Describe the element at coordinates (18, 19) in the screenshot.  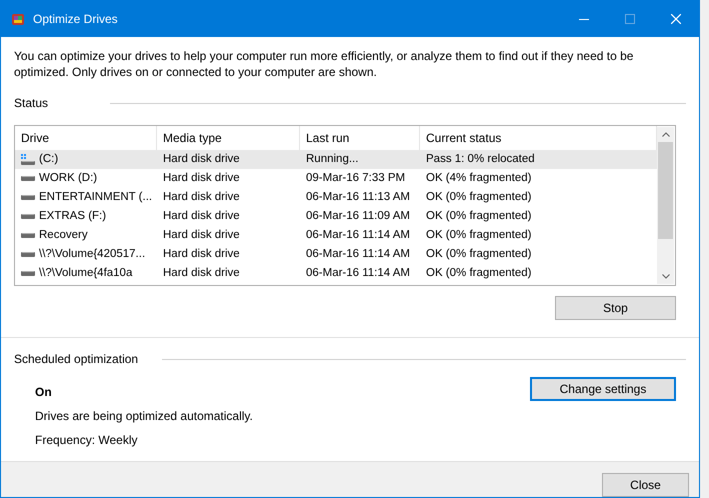
I see `app-icon` at that location.